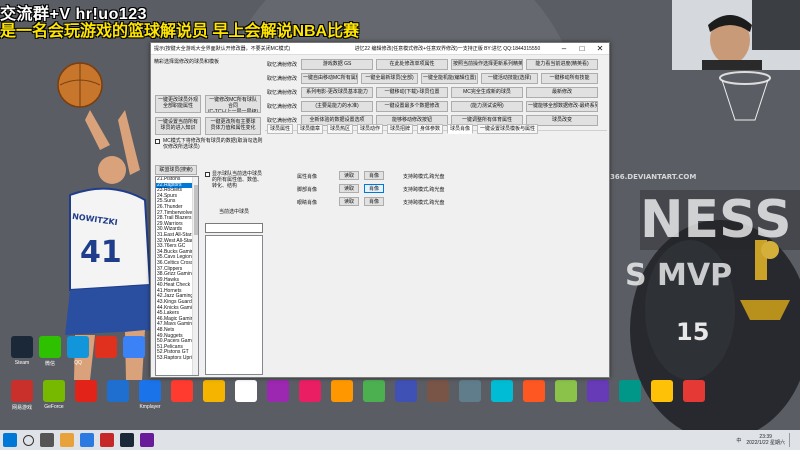  Describe the element at coordinates (234, 305) in the screenshot. I see `player-list` at that location.